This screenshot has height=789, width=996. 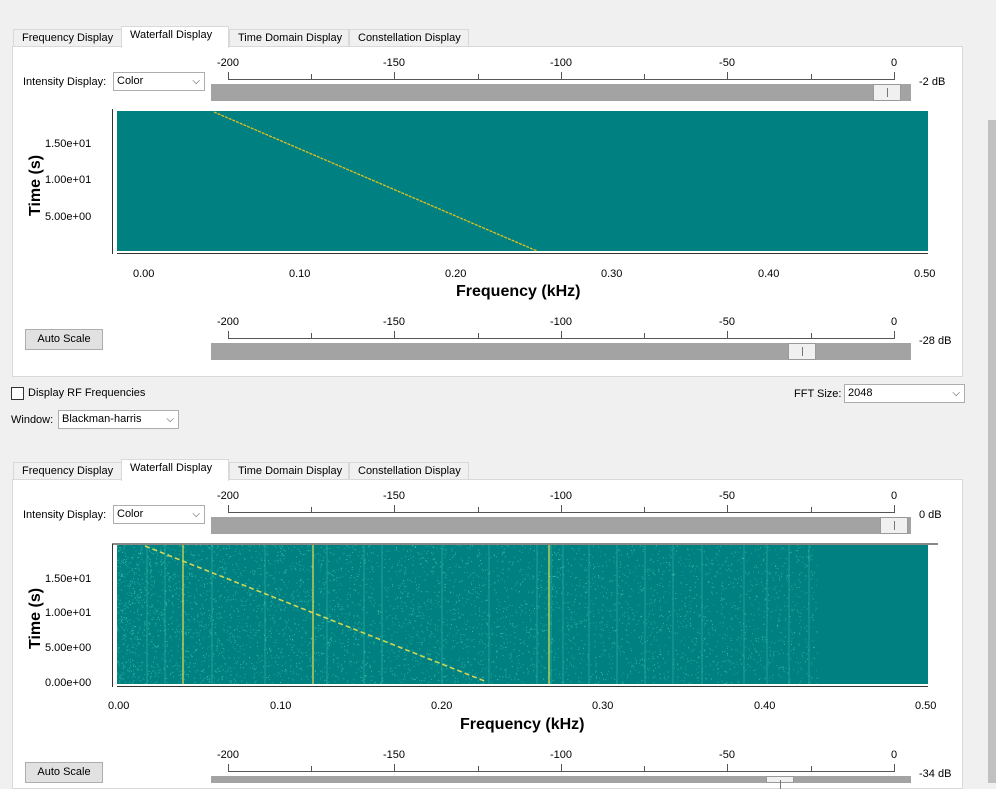 What do you see at coordinates (289, 38) in the screenshot?
I see `top-tab-time-domain-display: Time Domain Display` at bounding box center [289, 38].